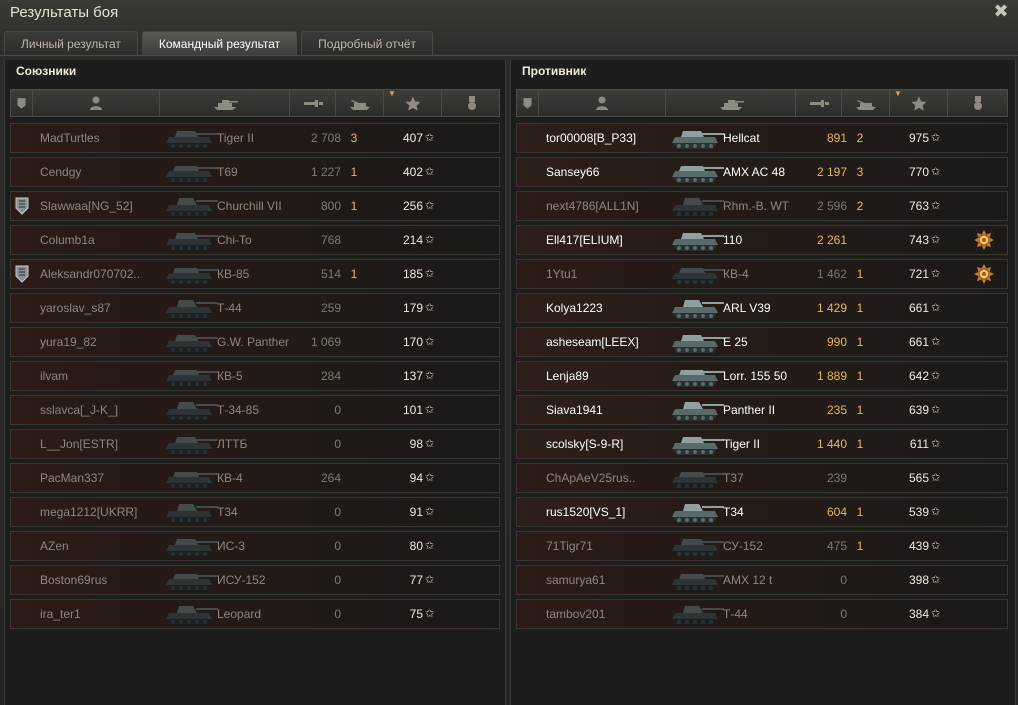 The height and width of the screenshot is (705, 1018). I want to click on player-row: Siava1941 Panther II 235 1 639 ✩, so click(762, 410).